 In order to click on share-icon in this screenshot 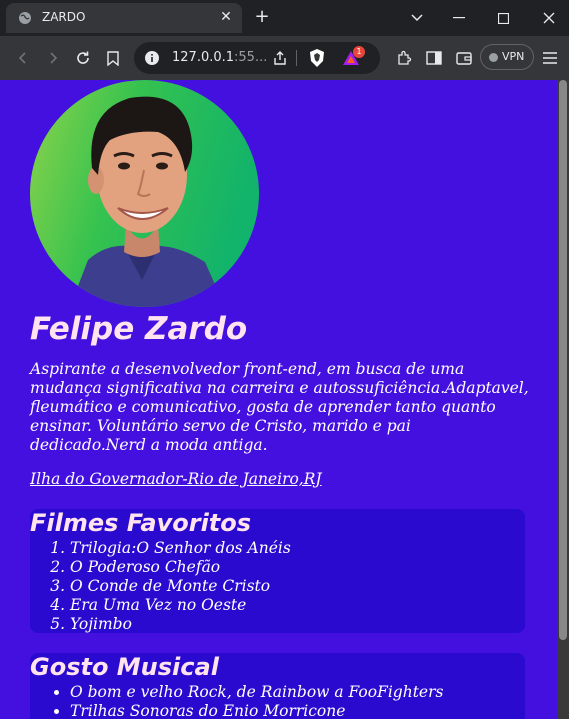, I will do `click(280, 58)`.